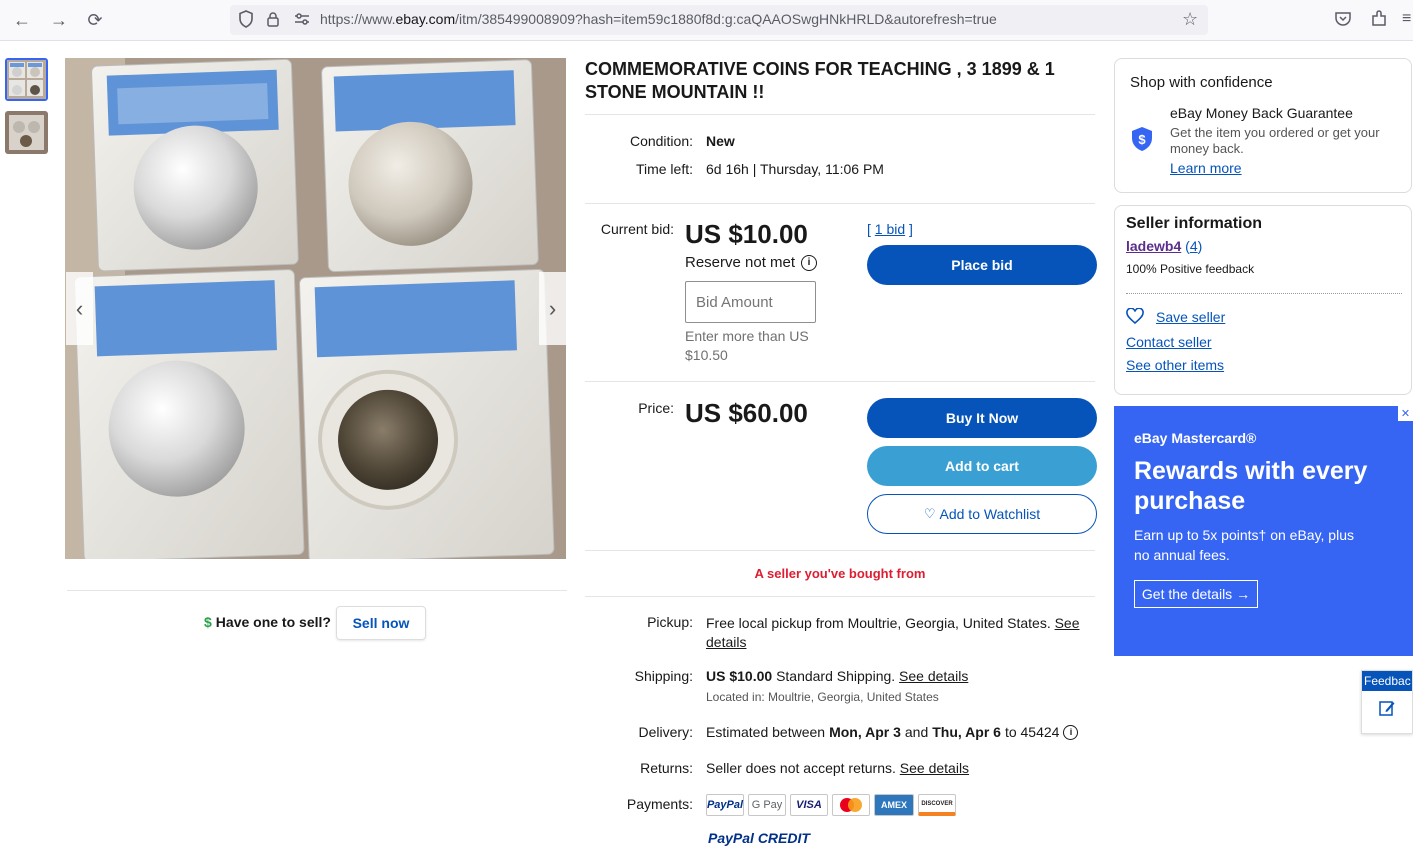 This screenshot has width=1413, height=855. Describe the element at coordinates (747, 345) in the screenshot. I see `bid-hint: Enter more than US $10.50` at that location.